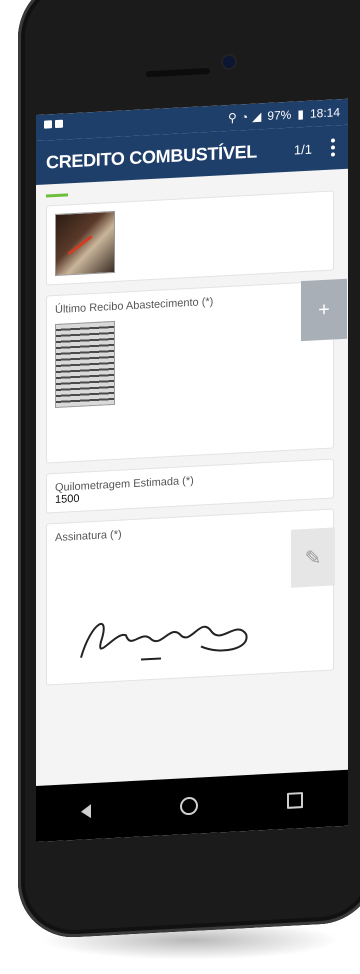 The width and height of the screenshot is (360, 974). Describe the element at coordinates (57, 195) in the screenshot. I see `progress-indicator` at that location.